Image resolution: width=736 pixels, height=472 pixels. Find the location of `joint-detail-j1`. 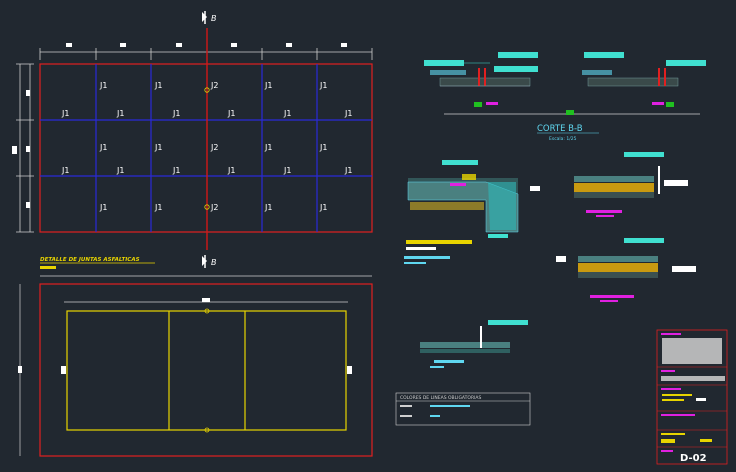

joint-detail-j1 is located at coordinates (631, 184).